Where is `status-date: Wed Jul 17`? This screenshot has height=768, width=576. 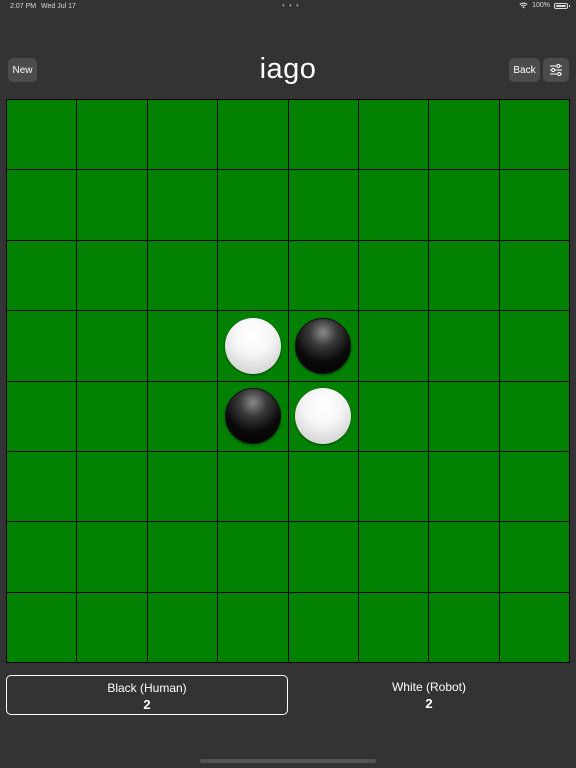
status-date: Wed Jul 17 is located at coordinates (58, 6).